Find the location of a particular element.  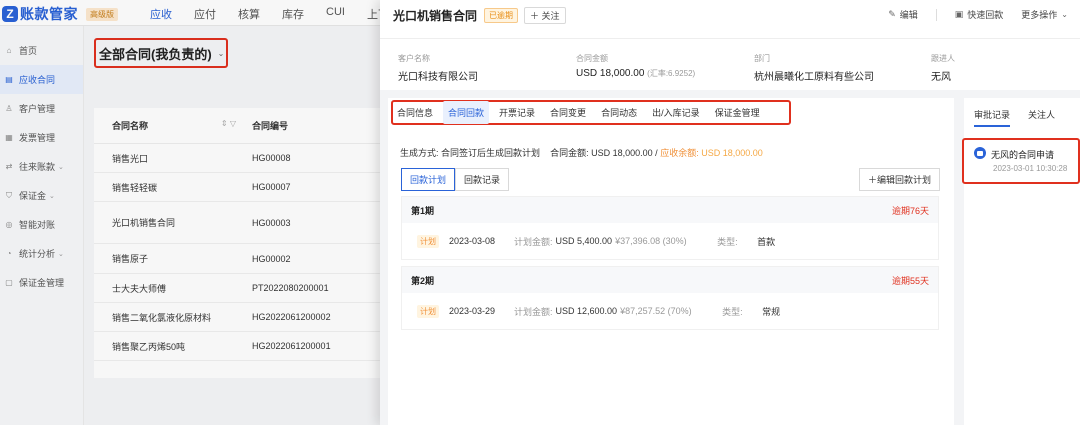

edit-button: ✎ 编辑 is located at coordinates (903, 14).